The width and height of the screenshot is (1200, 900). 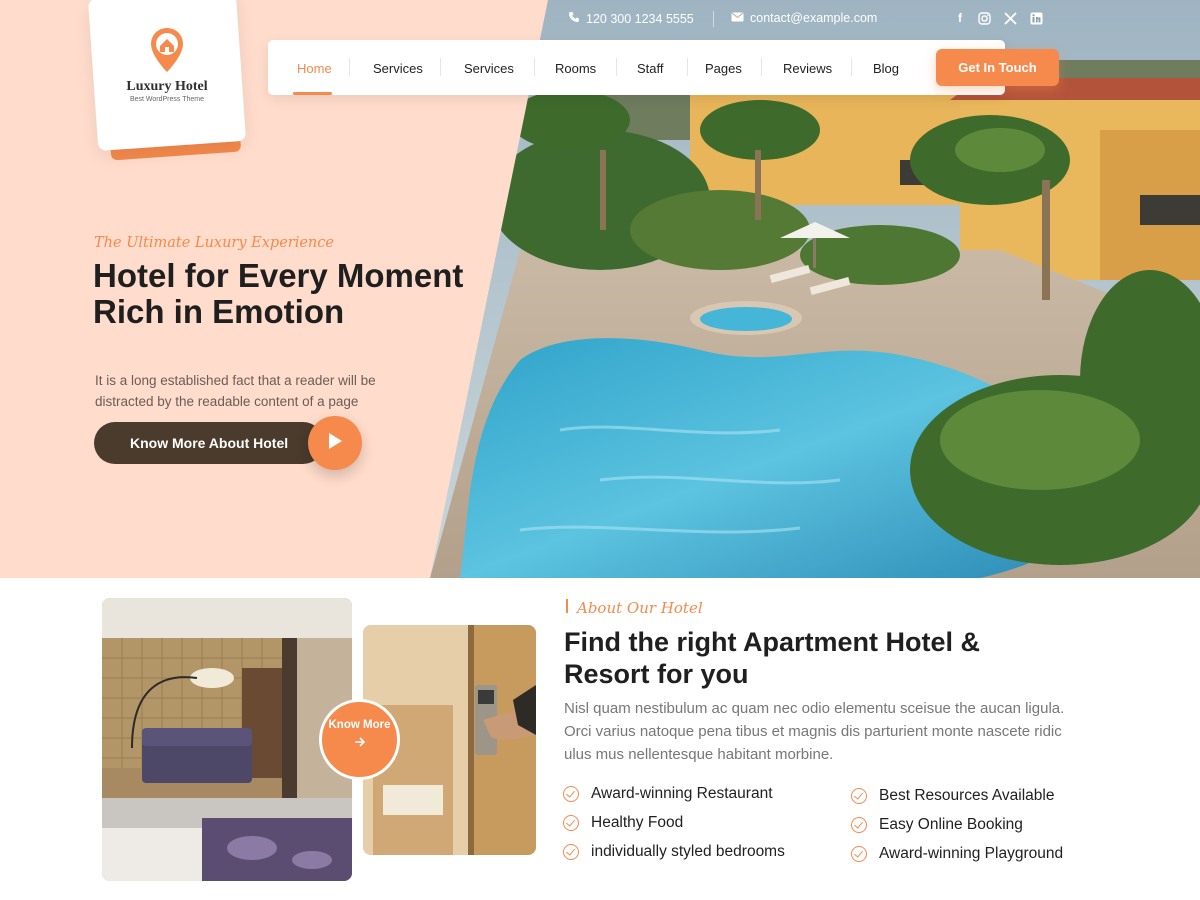 What do you see at coordinates (209, 443) in the screenshot?
I see `know-more-about-hotel-button: Know More About Hotel` at bounding box center [209, 443].